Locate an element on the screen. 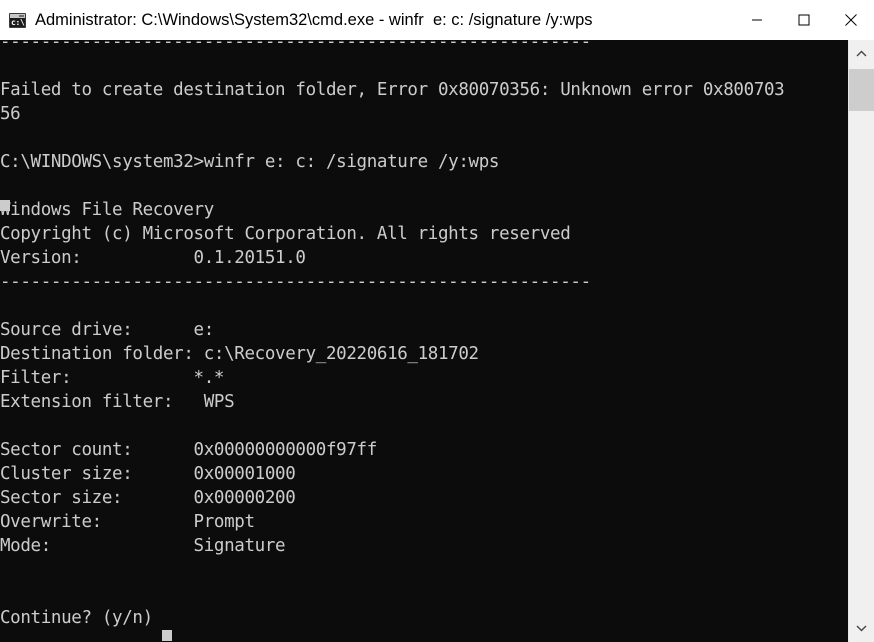 This screenshot has height=642, width=874. minimize-icon is located at coordinates (757, 20).